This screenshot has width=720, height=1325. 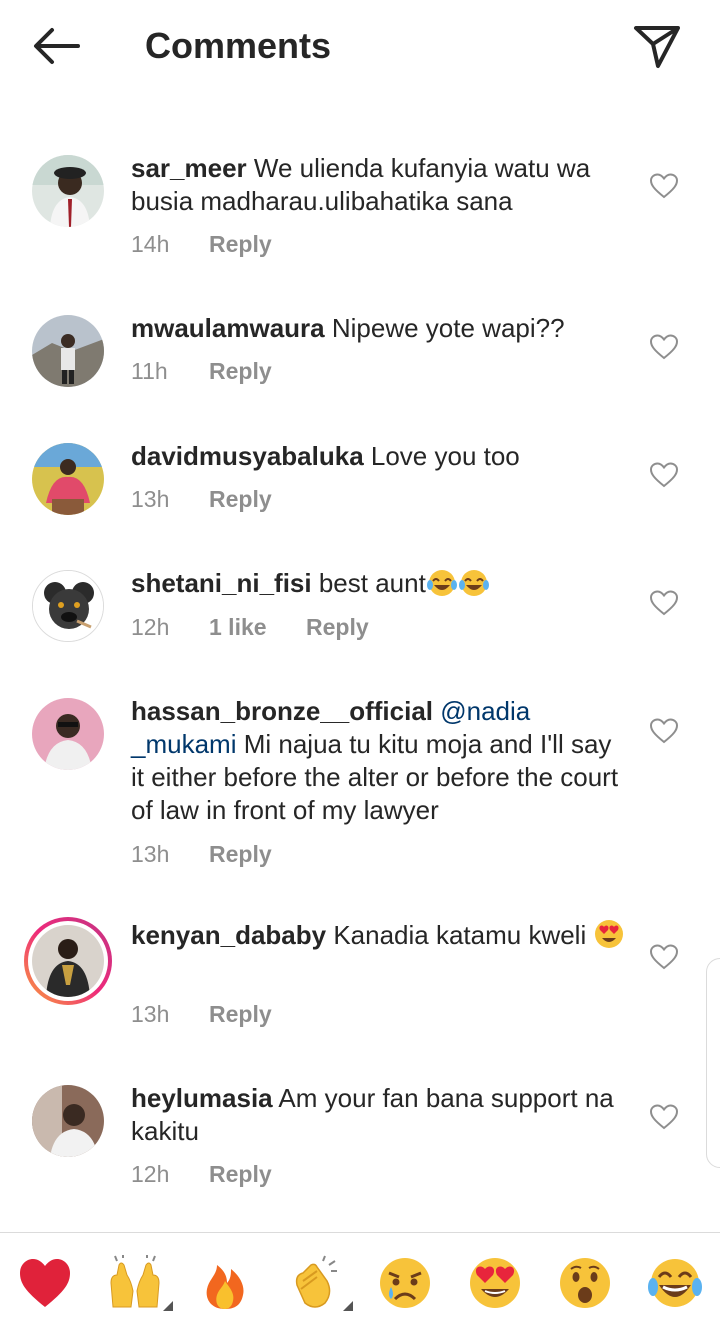 What do you see at coordinates (201, 244) in the screenshot?
I see `comment-meta: 14h Reply` at bounding box center [201, 244].